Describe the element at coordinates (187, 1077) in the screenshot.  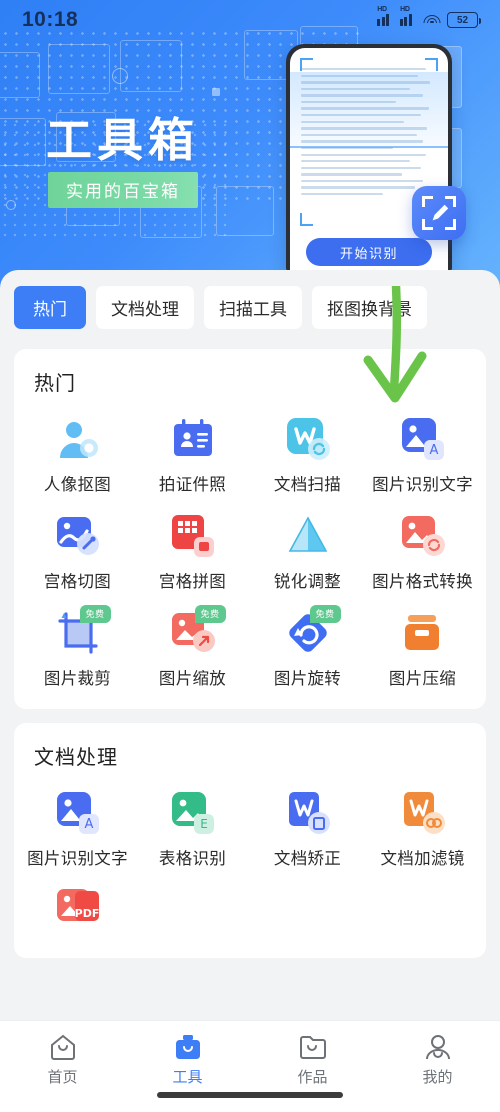
I see `nav-label: 工具` at that location.